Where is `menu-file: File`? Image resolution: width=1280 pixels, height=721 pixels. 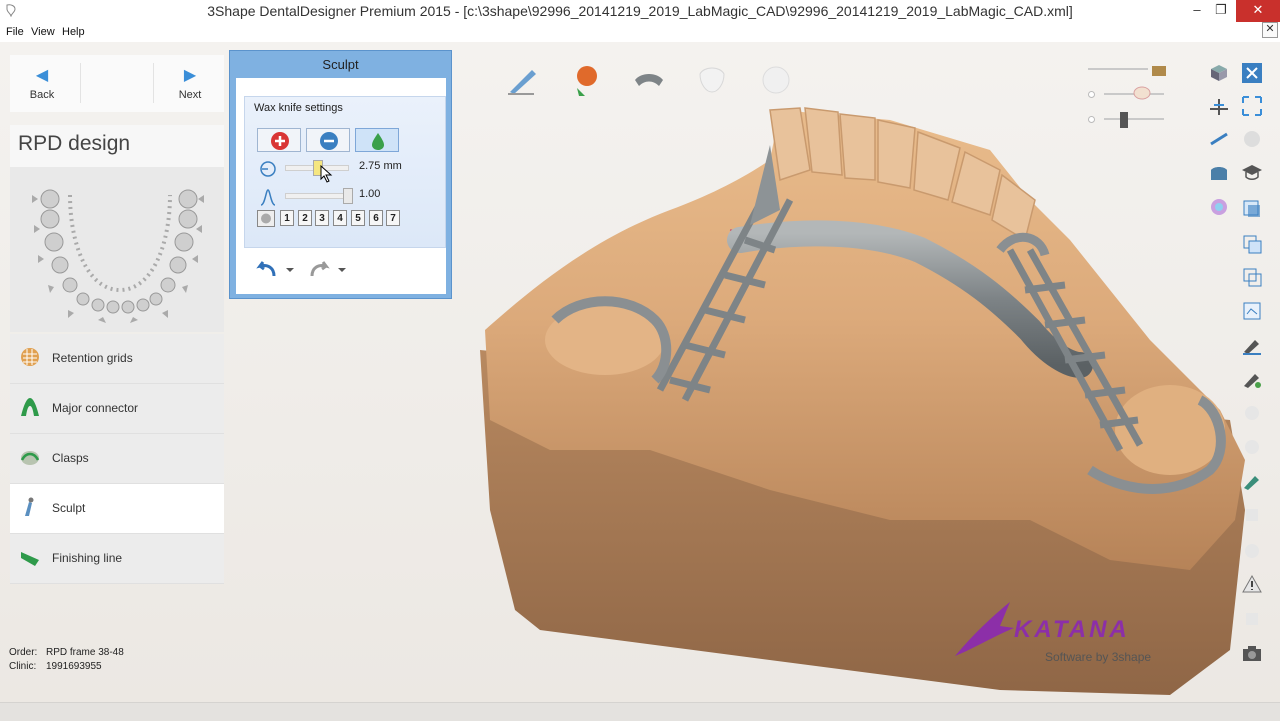
menu-file: File is located at coordinates (15, 32).